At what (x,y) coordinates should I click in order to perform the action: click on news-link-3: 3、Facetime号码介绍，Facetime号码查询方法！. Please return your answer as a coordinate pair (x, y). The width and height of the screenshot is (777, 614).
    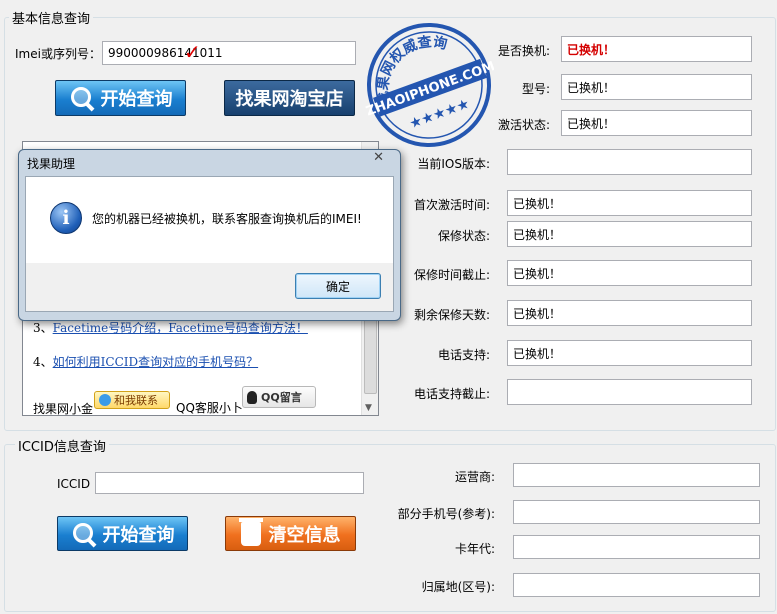
    Looking at the image, I should click on (170, 327).